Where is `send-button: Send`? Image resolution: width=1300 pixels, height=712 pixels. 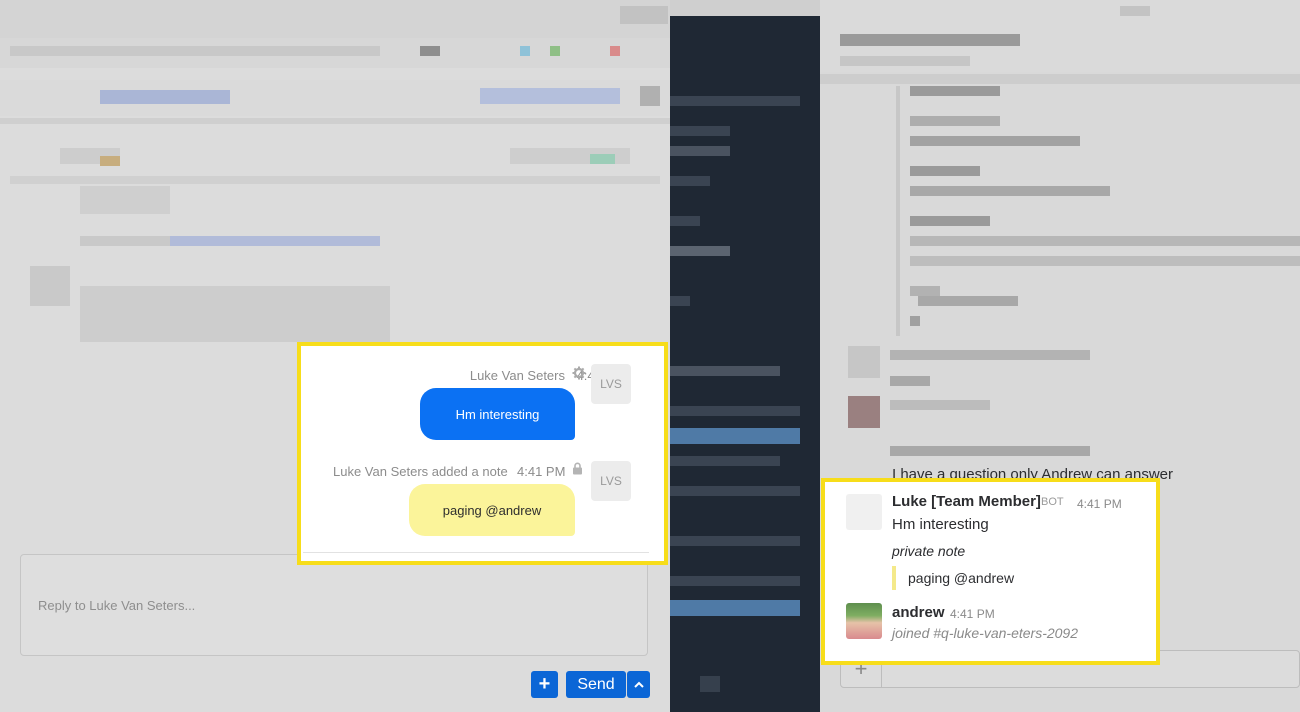
send-button: Send is located at coordinates (596, 684).